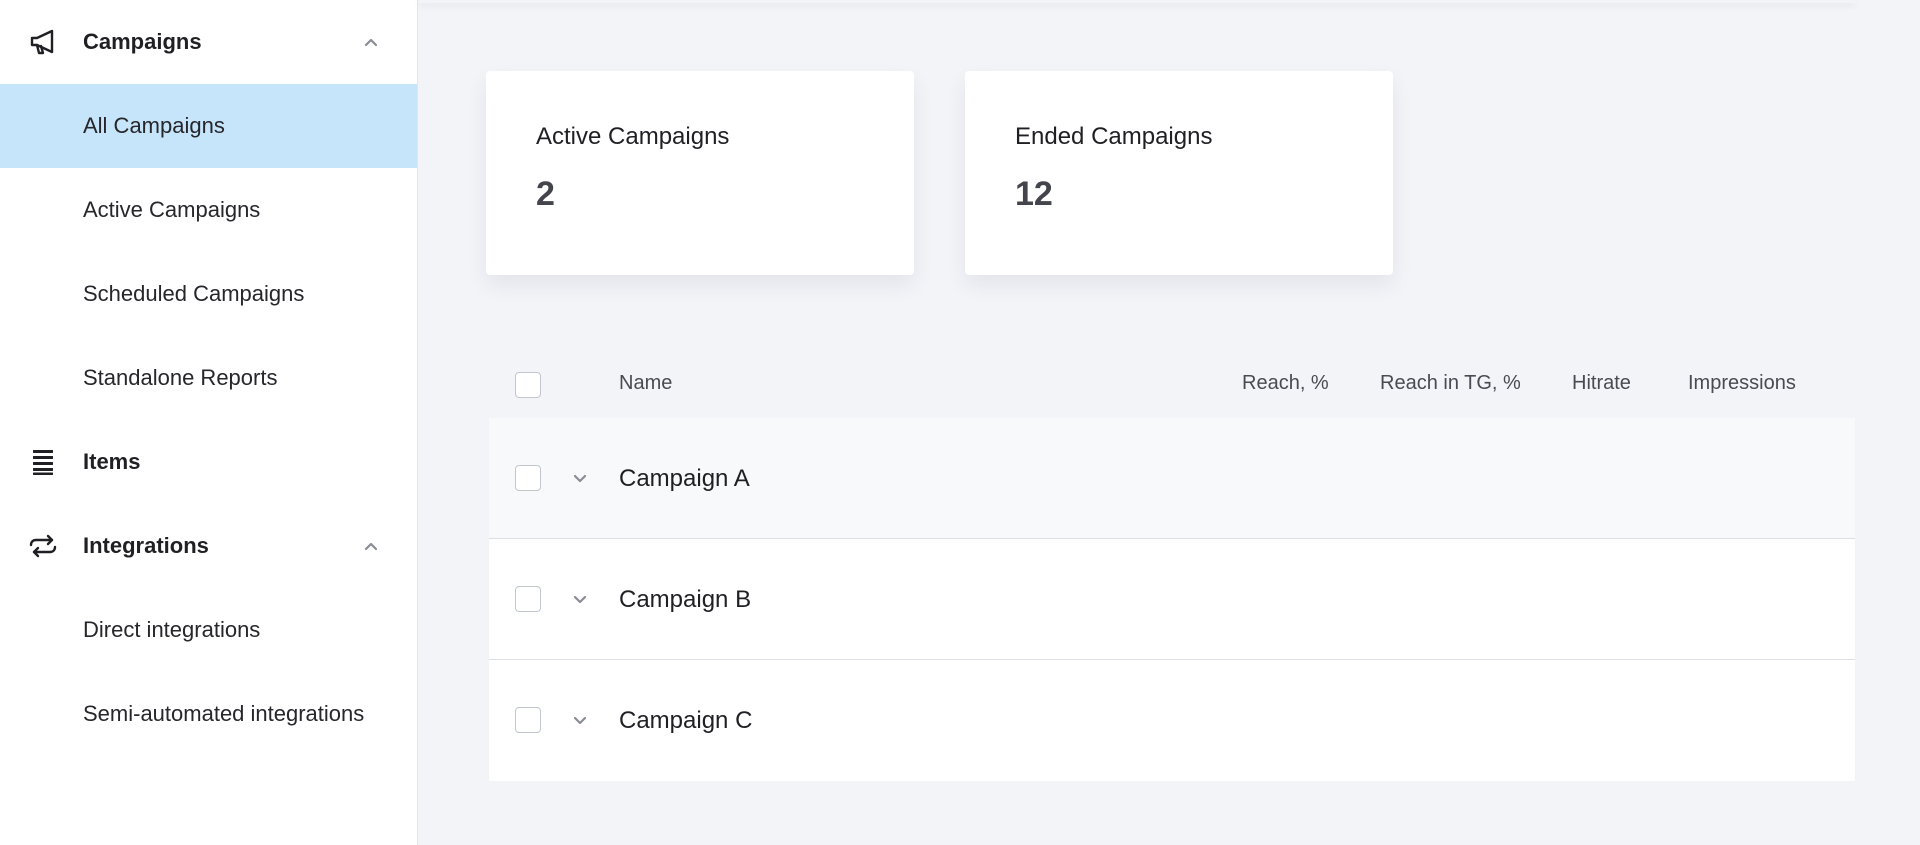 The image size is (1920, 845). Describe the element at coordinates (1172, 478) in the screenshot. I see `table-row: Campaign A` at that location.